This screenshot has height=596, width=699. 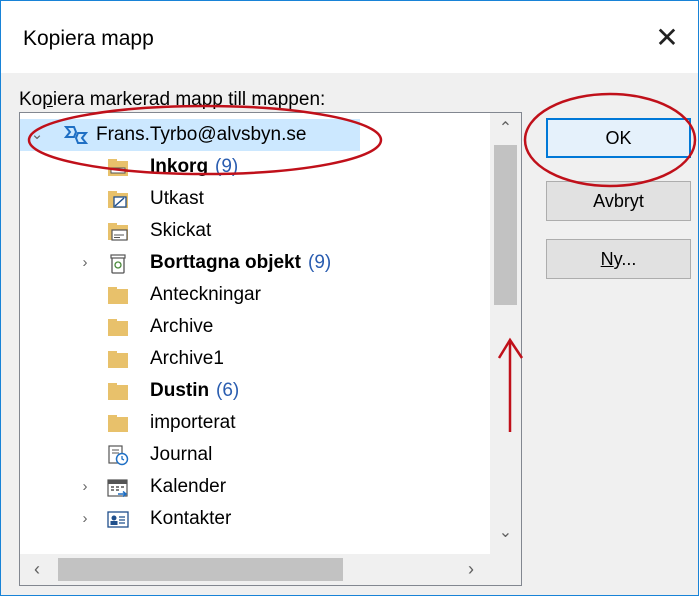 What do you see at coordinates (505, 129) in the screenshot?
I see `scroll-up-arrow-icon: ⌃` at bounding box center [505, 129].